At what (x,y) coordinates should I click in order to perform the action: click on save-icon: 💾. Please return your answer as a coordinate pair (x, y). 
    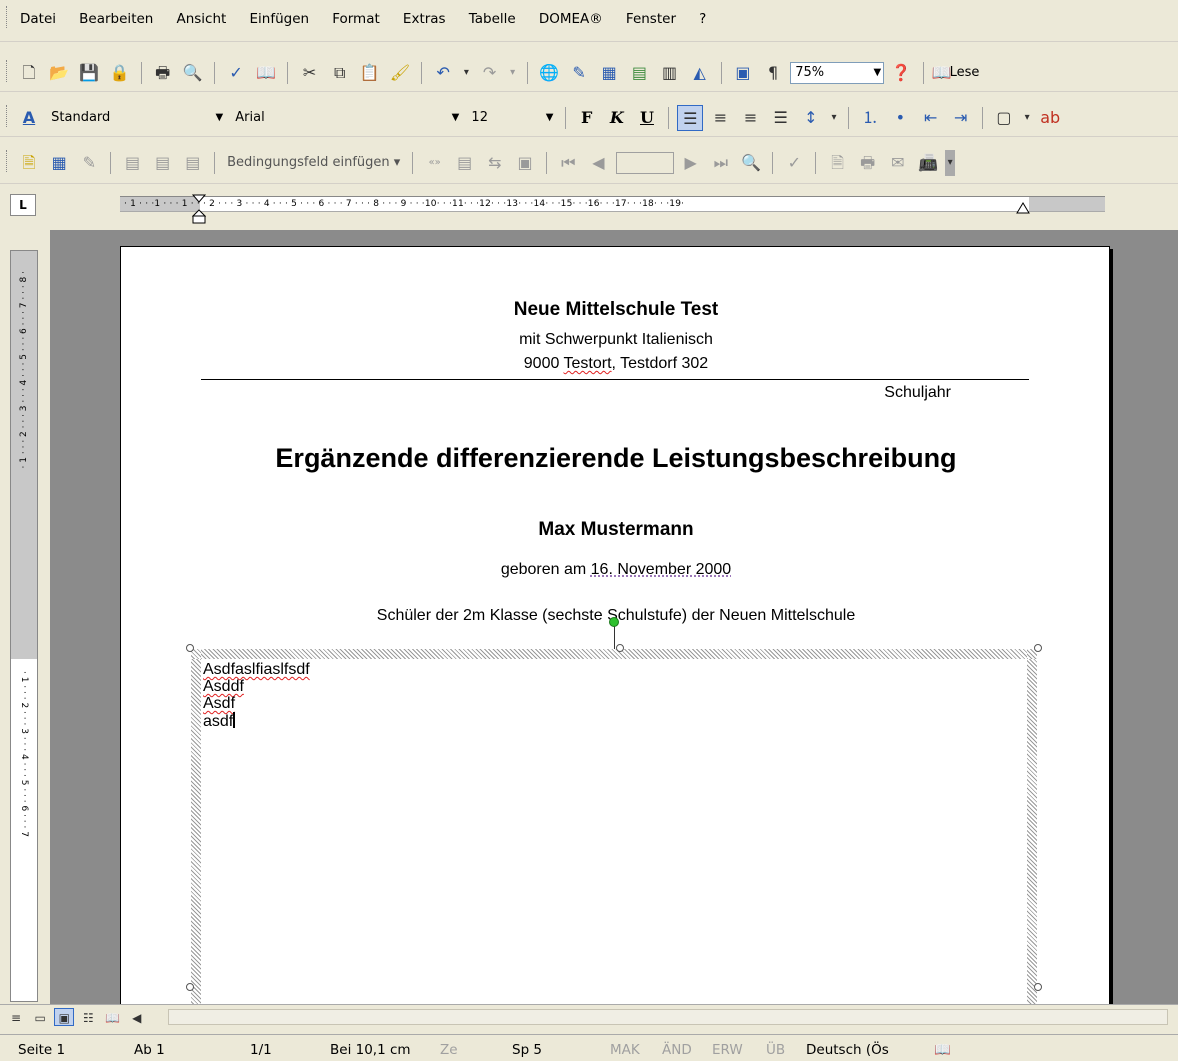
    Looking at the image, I should click on (89, 73).